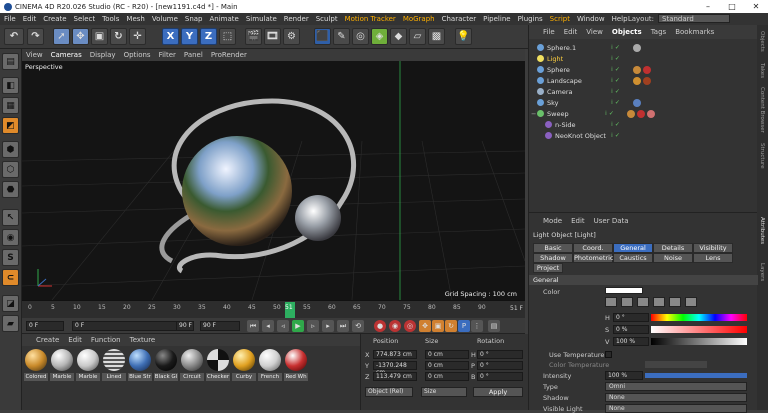 This screenshot has height=413, width=768. I want to click on interpolation-icon: ▤, so click(494, 326).